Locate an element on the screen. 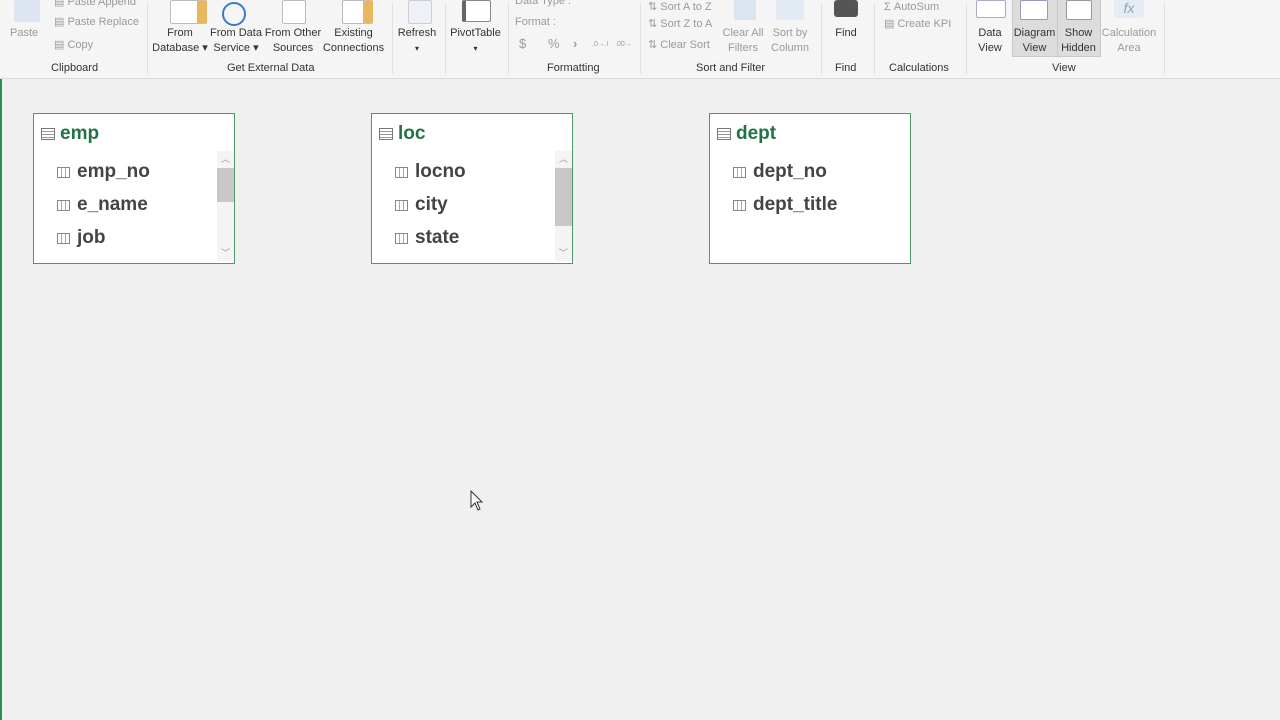 The height and width of the screenshot is (720, 1280). paste-append-label: Paste Append is located at coordinates (101, 4).